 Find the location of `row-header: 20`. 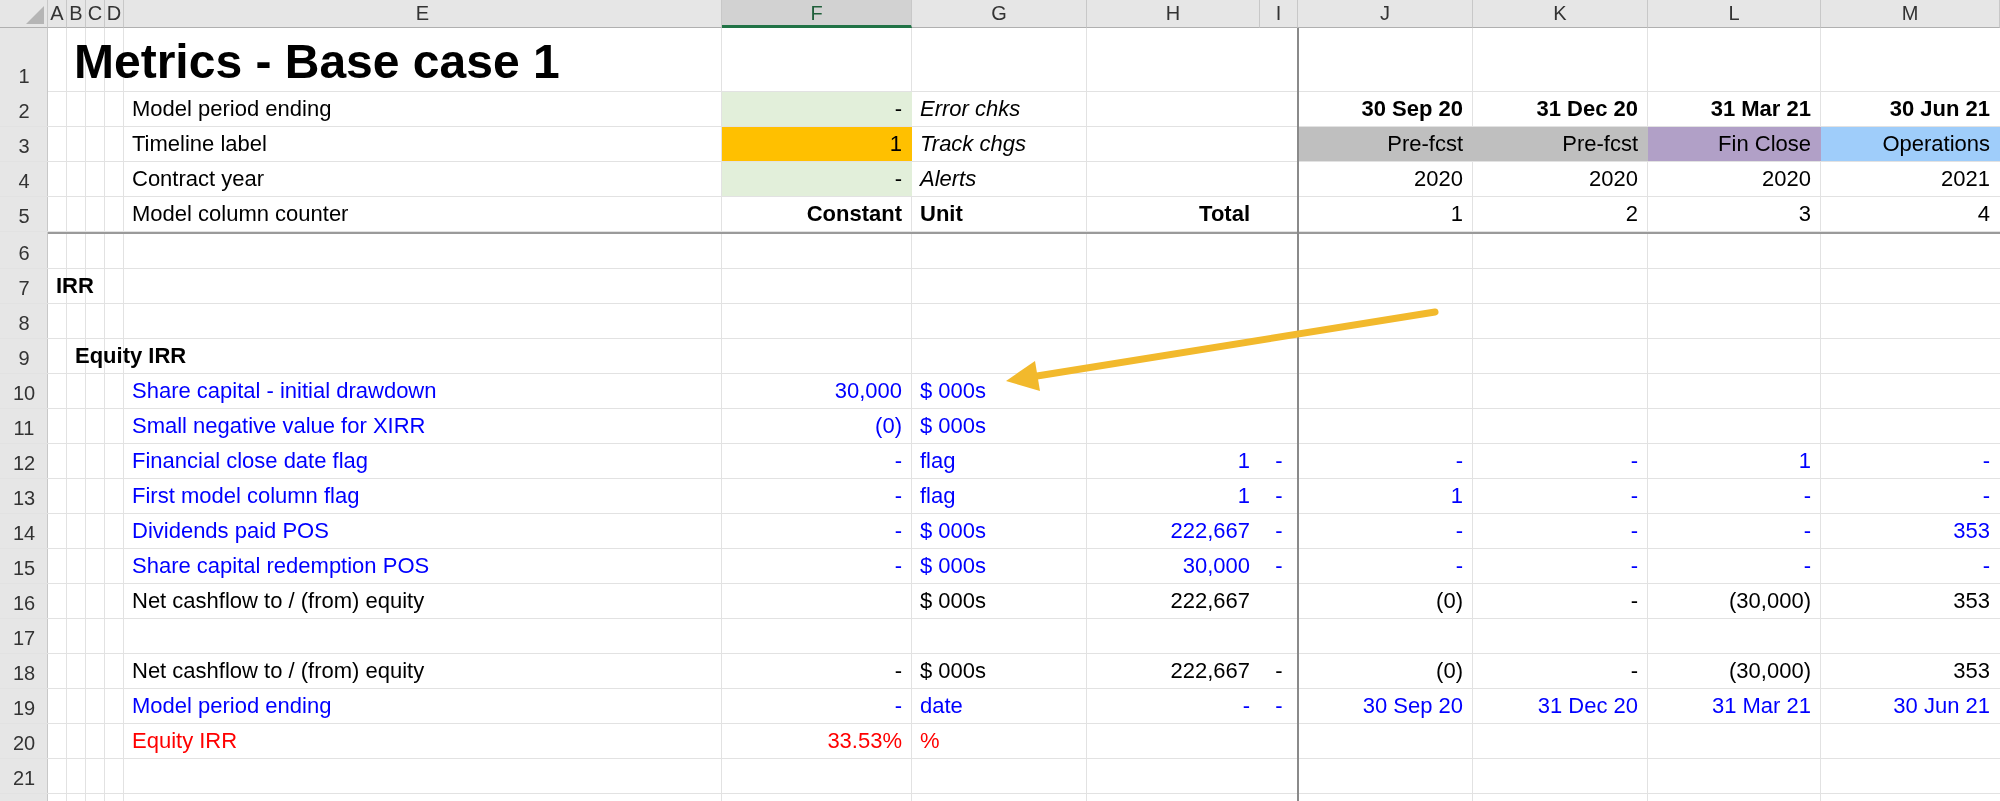

row-header: 20 is located at coordinates (24, 741).